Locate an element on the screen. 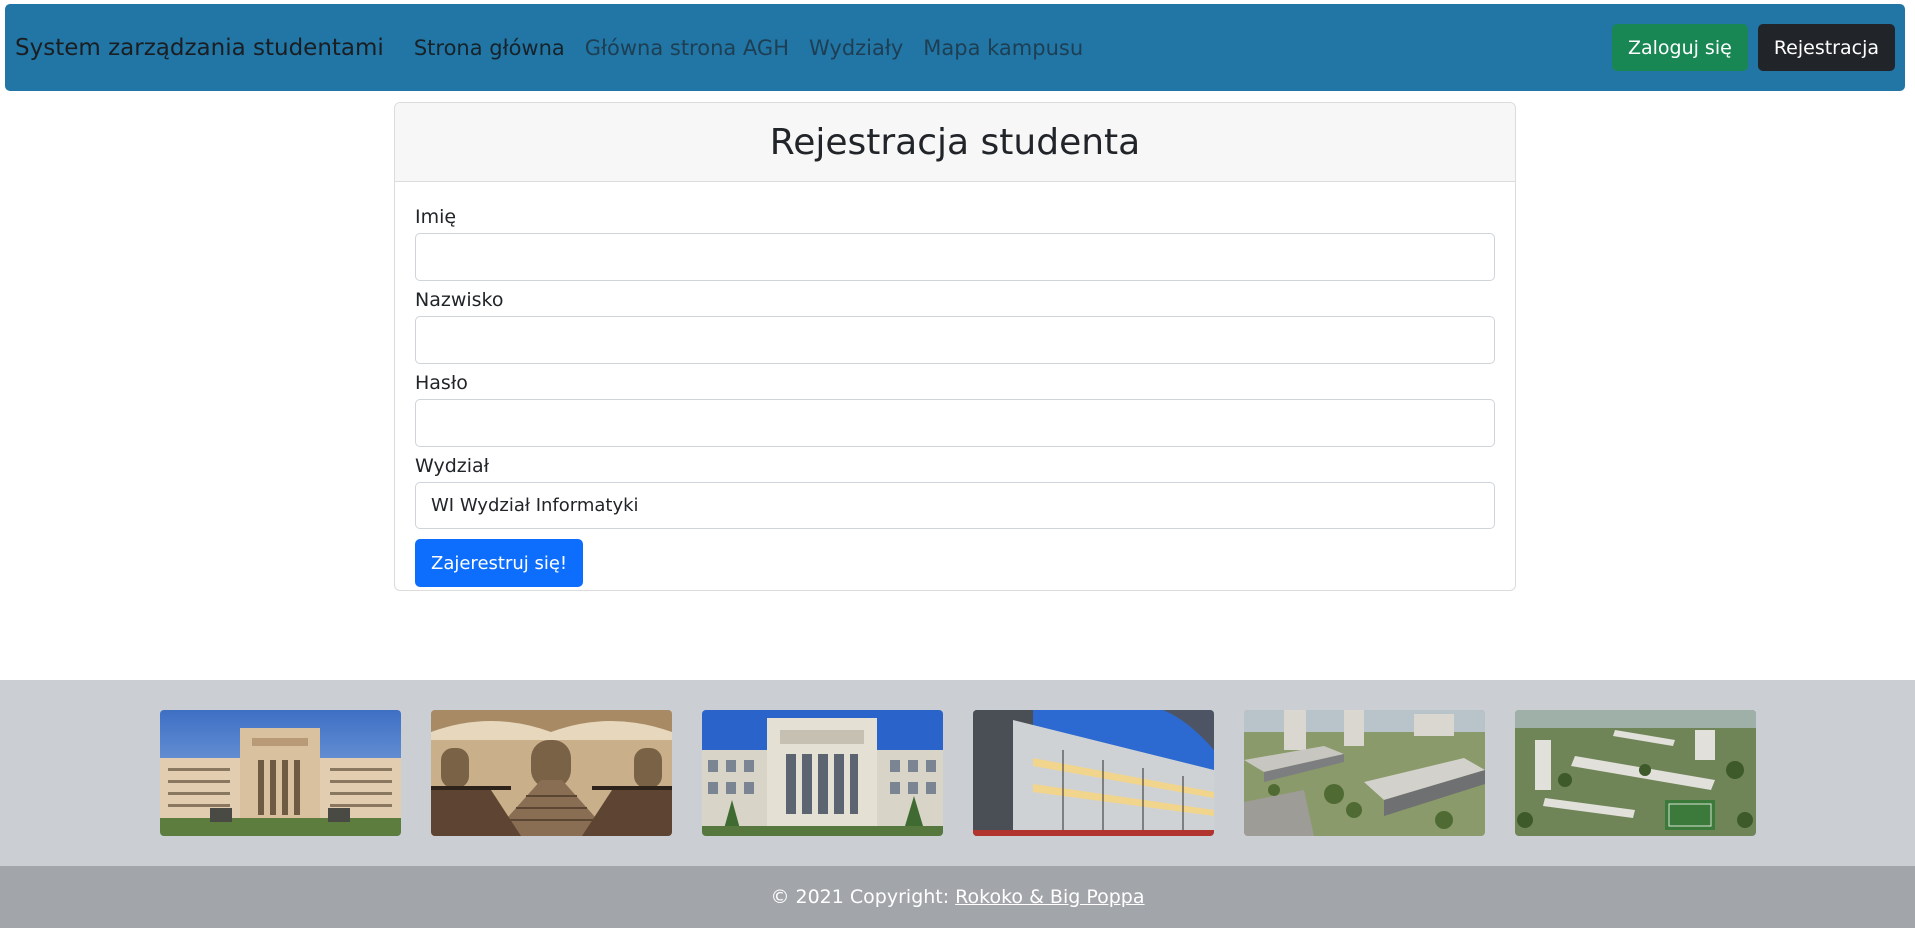 The height and width of the screenshot is (928, 1915). page-title: Rejestracja studenta is located at coordinates (955, 142).